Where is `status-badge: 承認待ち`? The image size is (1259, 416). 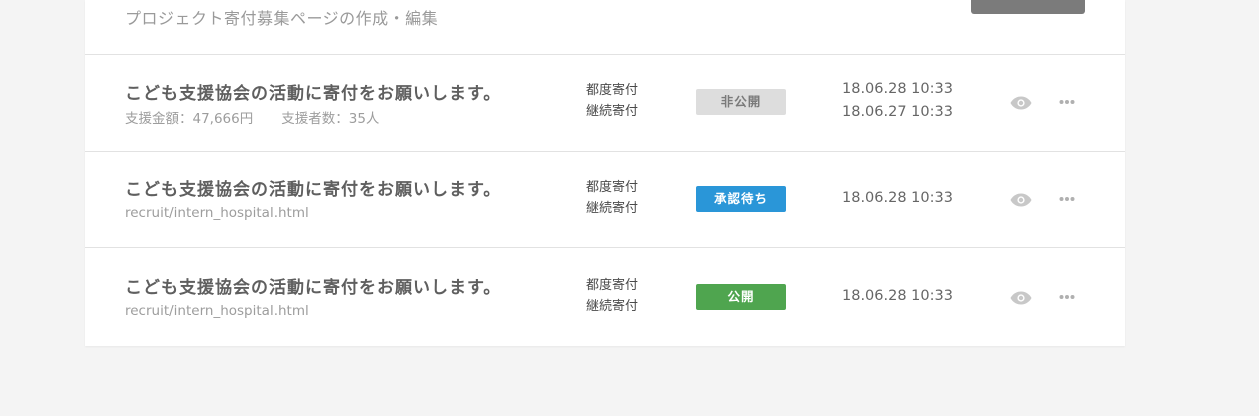
status-badge: 承認待ち is located at coordinates (741, 199).